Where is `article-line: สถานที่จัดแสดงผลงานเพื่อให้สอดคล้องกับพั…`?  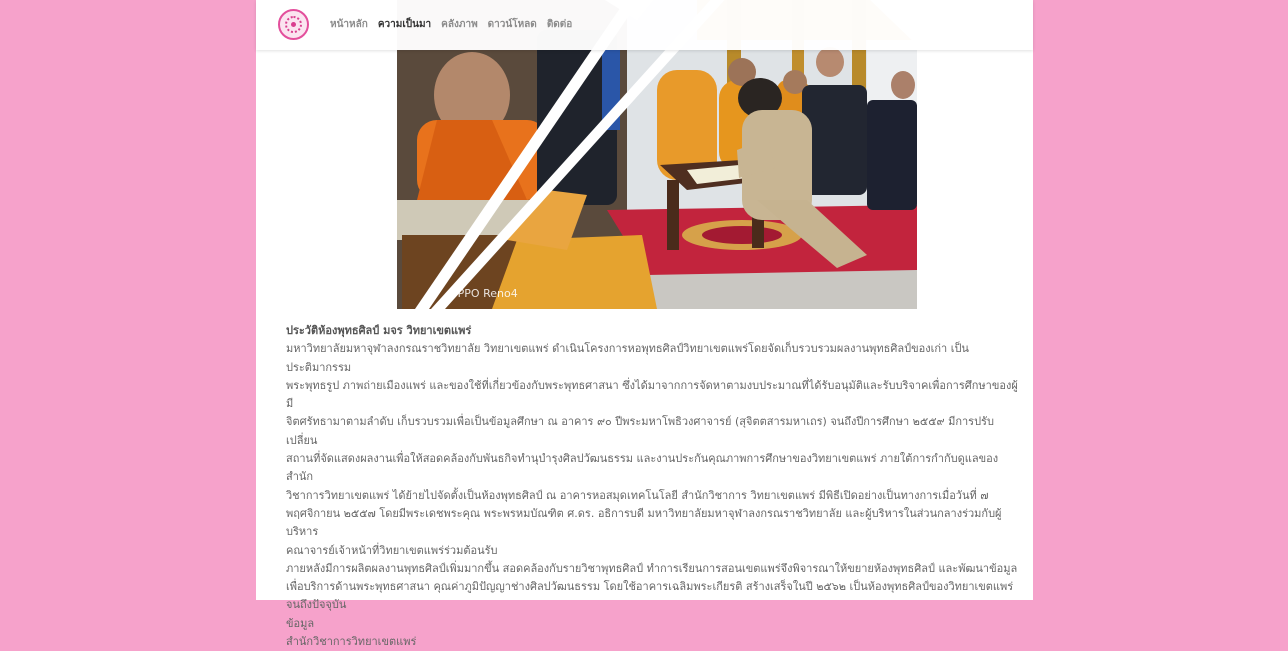
article-line: สถานที่จัดแสดงผลงานเพื่อให้สอดคล้องกับพั… is located at coordinates (642, 468).